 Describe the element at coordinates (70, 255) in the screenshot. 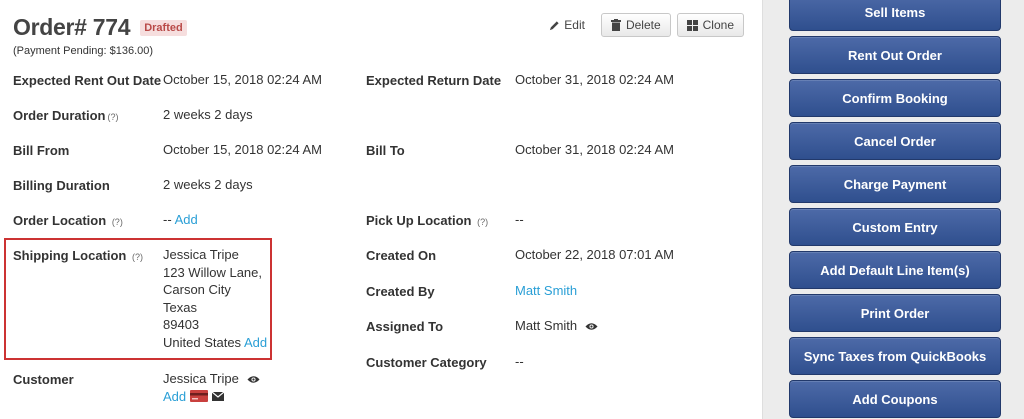

I see `shipping-location-label-text: Shipping Location` at that location.